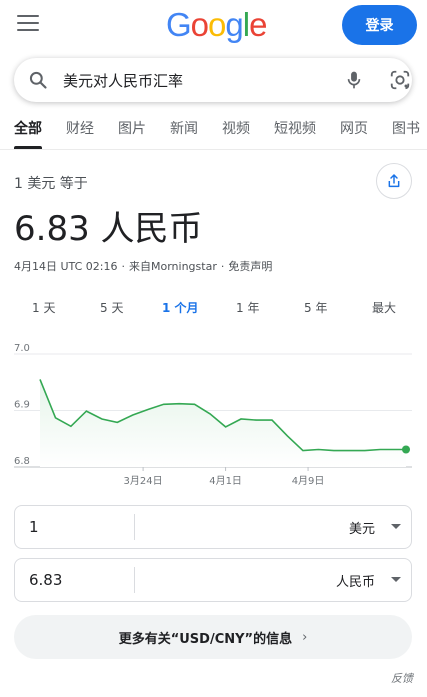  What do you see at coordinates (66, 266) in the screenshot?
I see `rate-timestamp: 4月14日 UTC 02:16` at bounding box center [66, 266].